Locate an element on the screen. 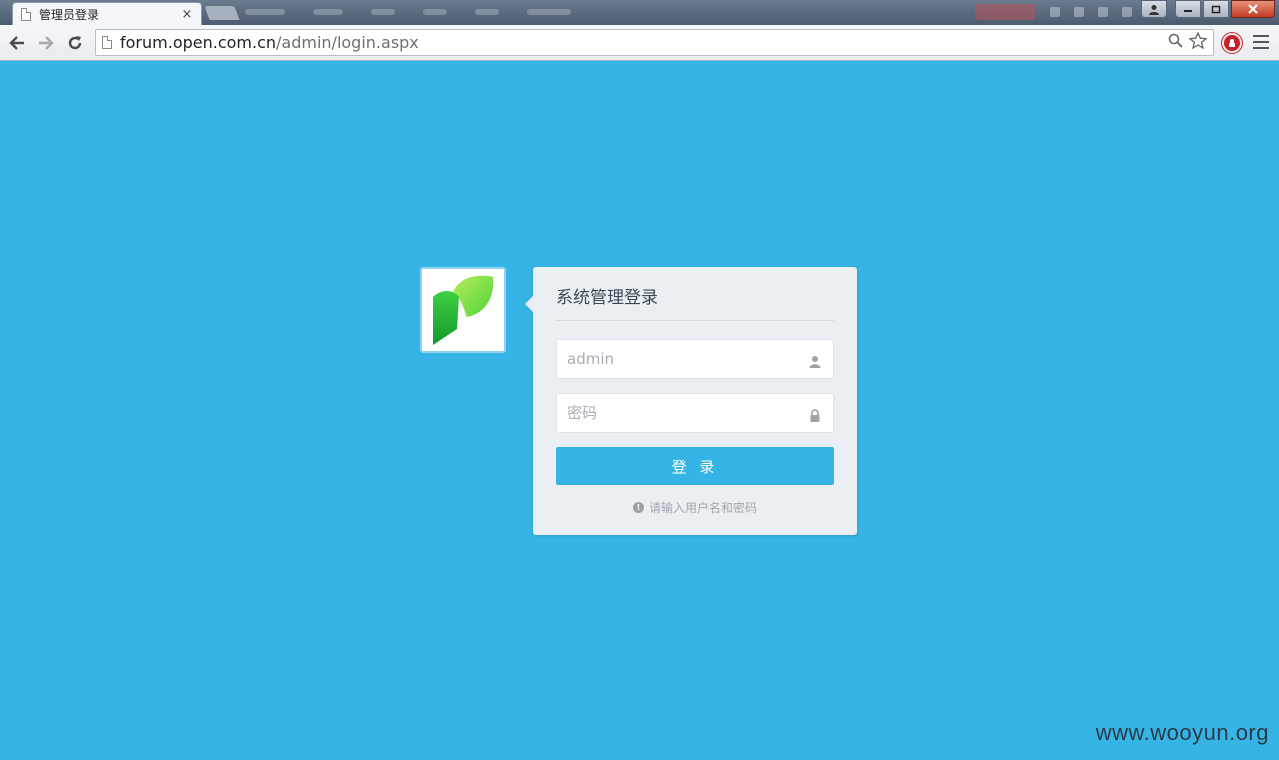  window-close-button is located at coordinates (1253, 9).